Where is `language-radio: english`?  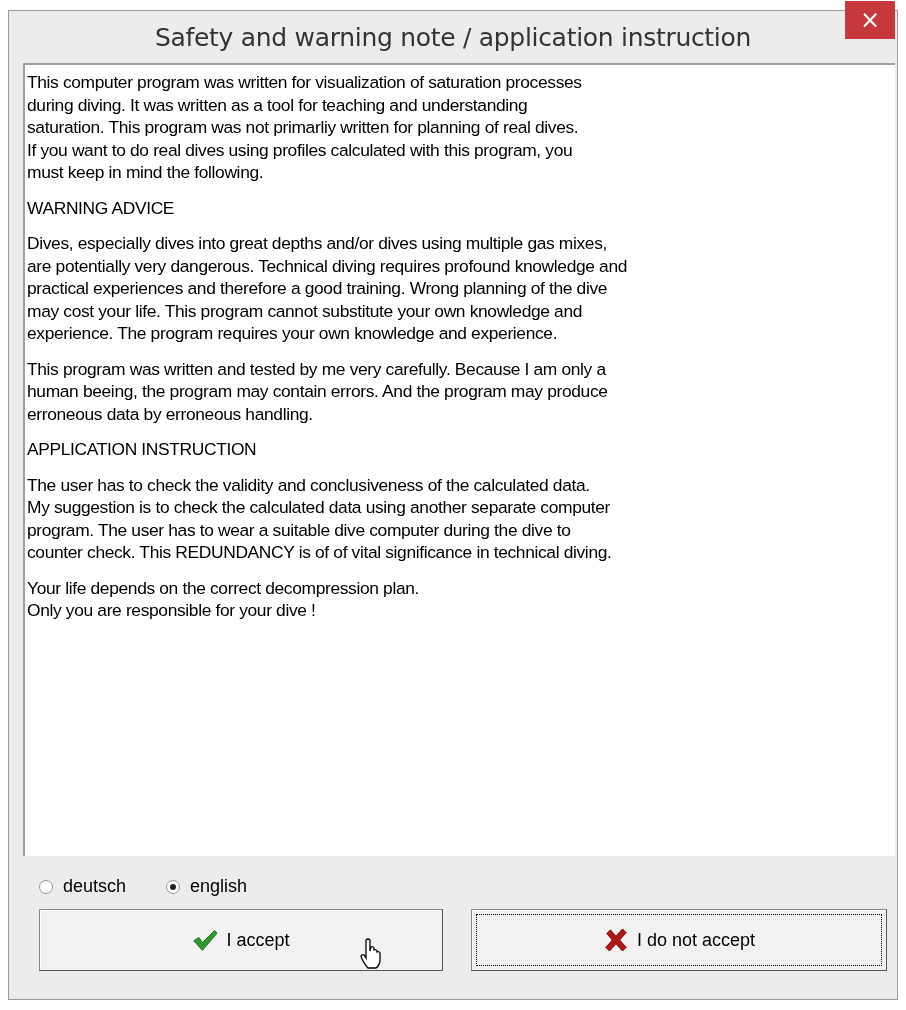
language-radio: english is located at coordinates (207, 886).